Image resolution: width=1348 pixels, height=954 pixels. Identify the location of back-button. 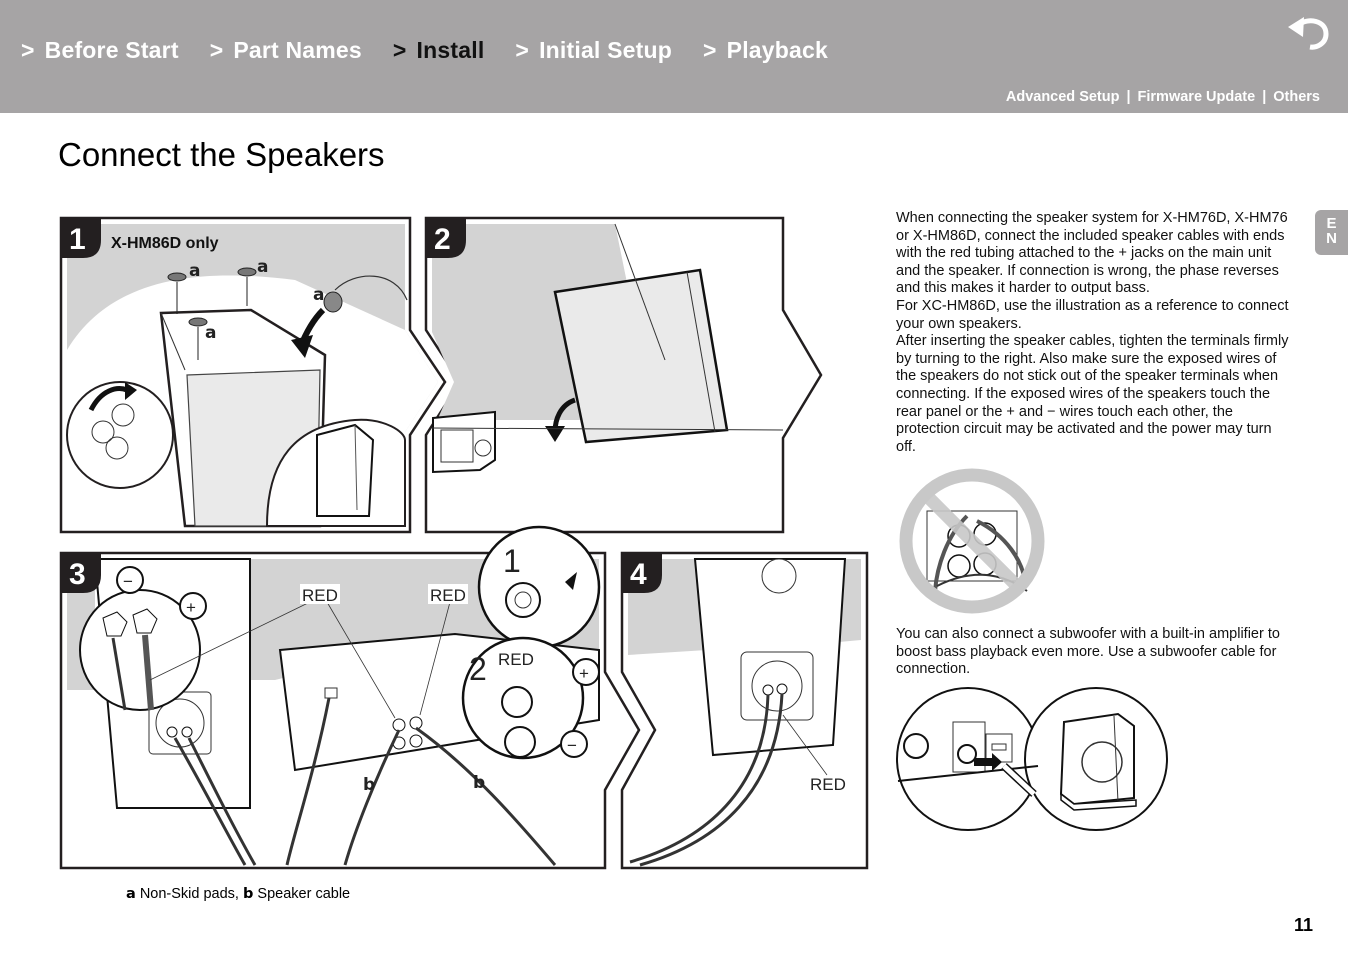
(1308, 32).